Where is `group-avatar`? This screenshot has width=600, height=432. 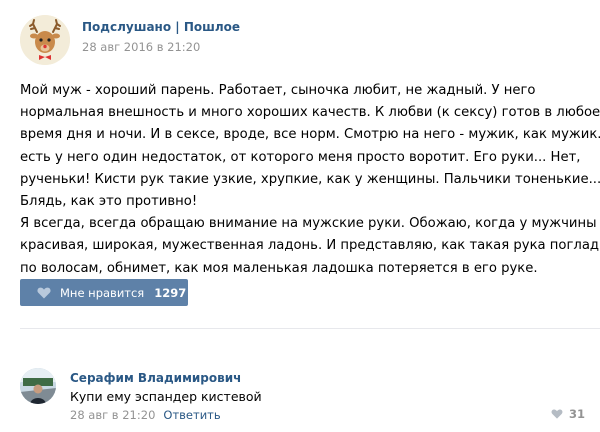
group-avatar is located at coordinates (45, 40).